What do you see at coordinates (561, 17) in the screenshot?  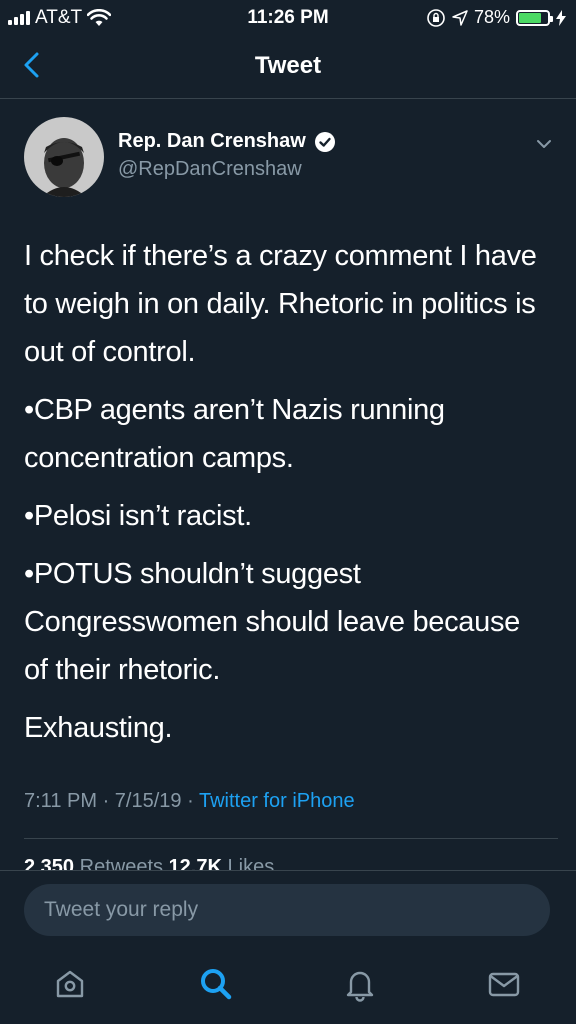 I see `charging-icon` at bounding box center [561, 17].